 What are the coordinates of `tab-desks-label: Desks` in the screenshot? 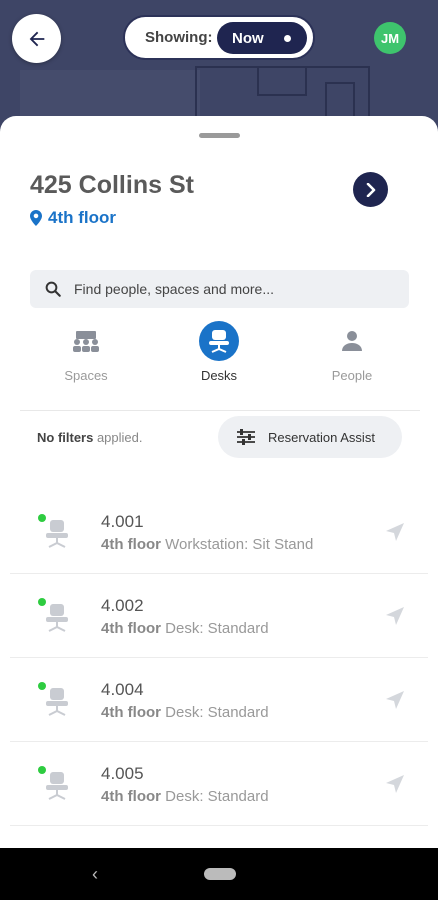 It's located at (219, 375).